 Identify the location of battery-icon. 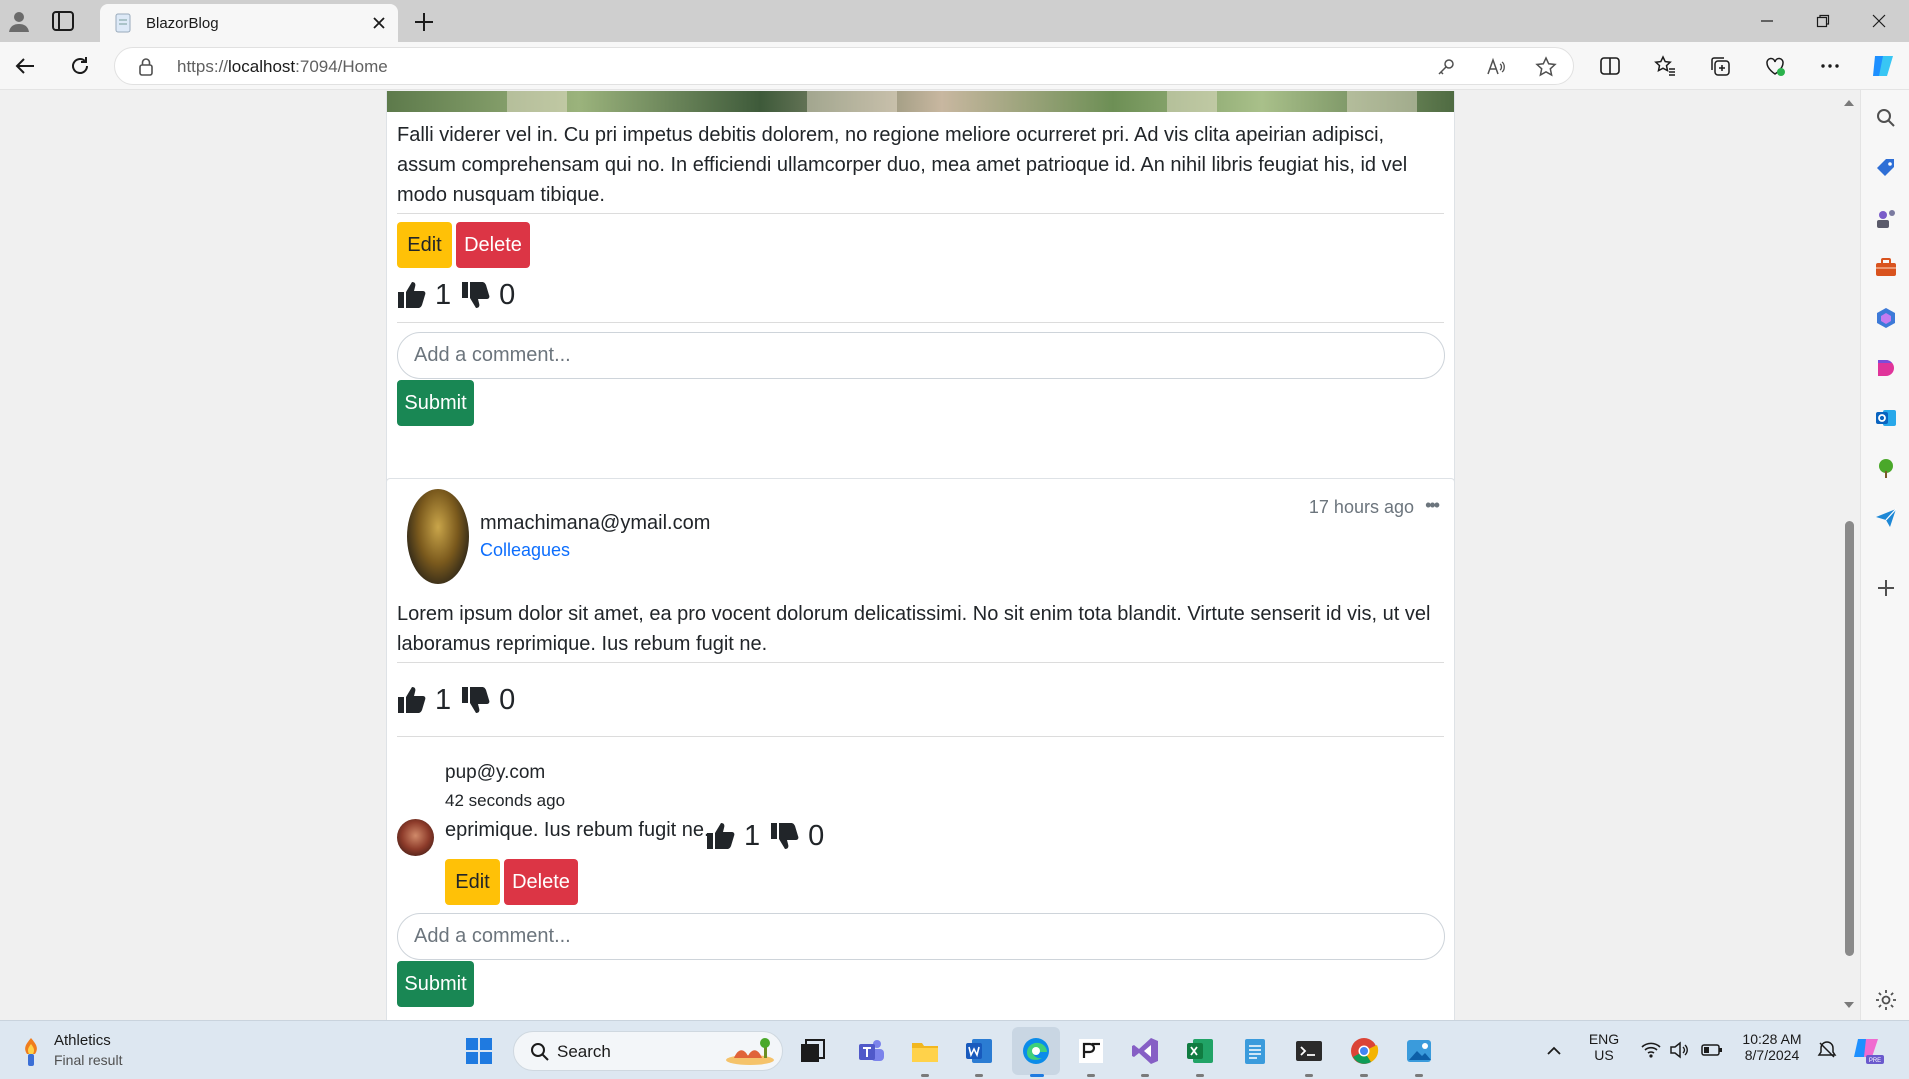
(1712, 1050).